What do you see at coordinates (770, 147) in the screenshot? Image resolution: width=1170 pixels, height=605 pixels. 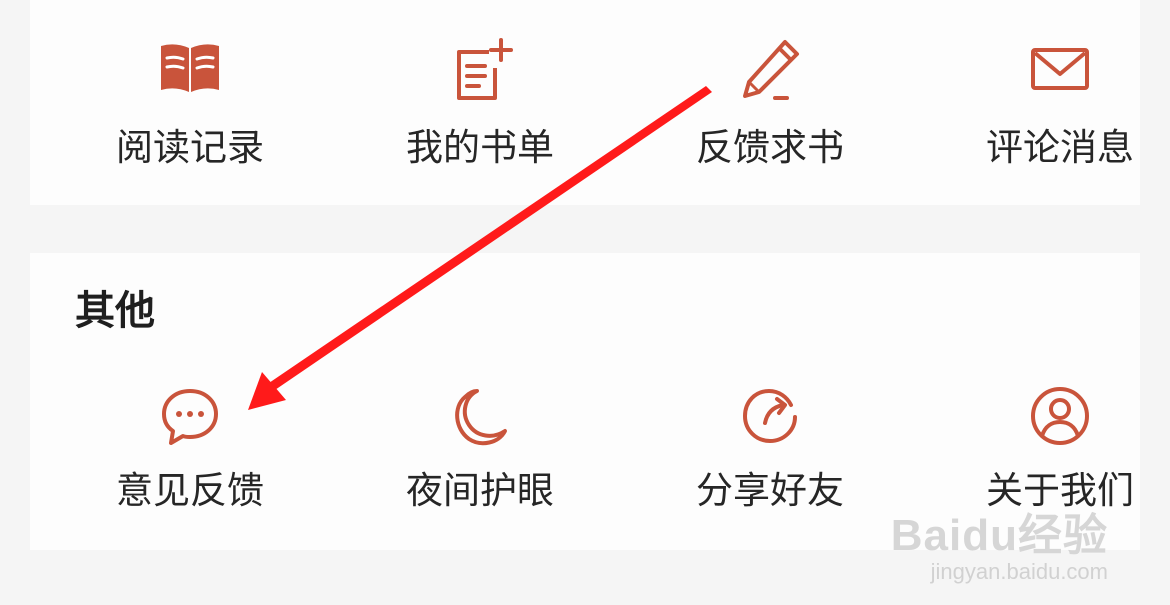 I see `grid-item-label: 反馈求书` at bounding box center [770, 147].